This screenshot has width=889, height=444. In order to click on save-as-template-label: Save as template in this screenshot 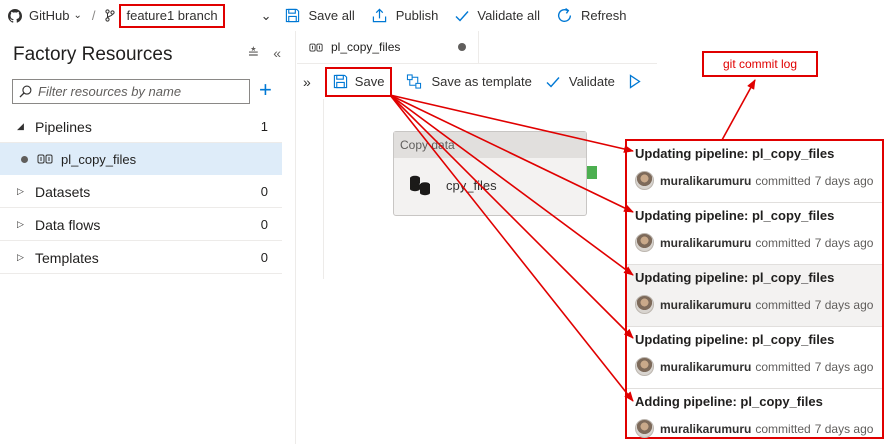, I will do `click(481, 81)`.